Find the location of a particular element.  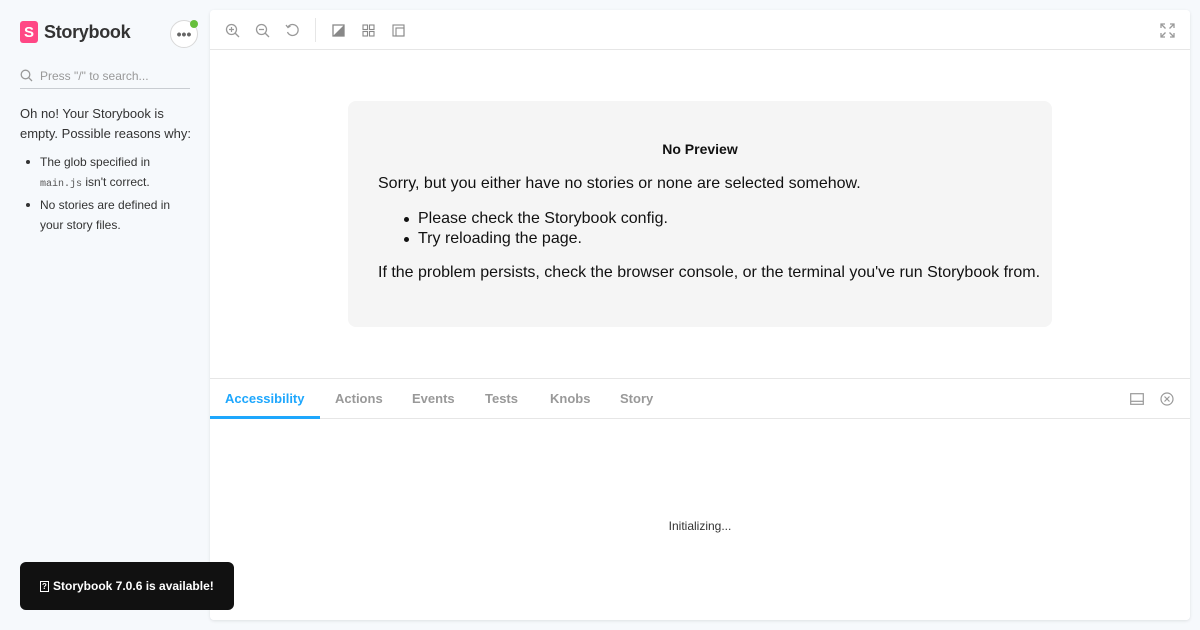

list-item: Please check the Storybook config. is located at coordinates (533, 219).